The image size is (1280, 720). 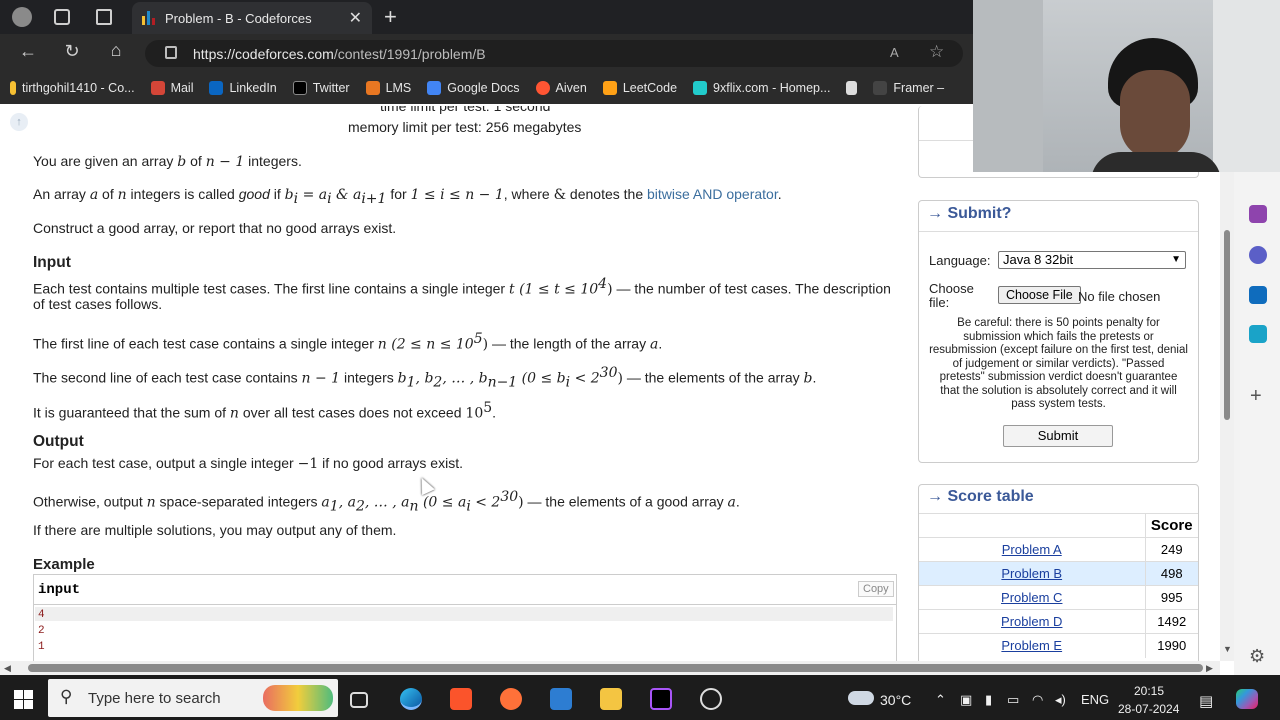 I want to click on example-line-highlight, so click(x=464, y=614).